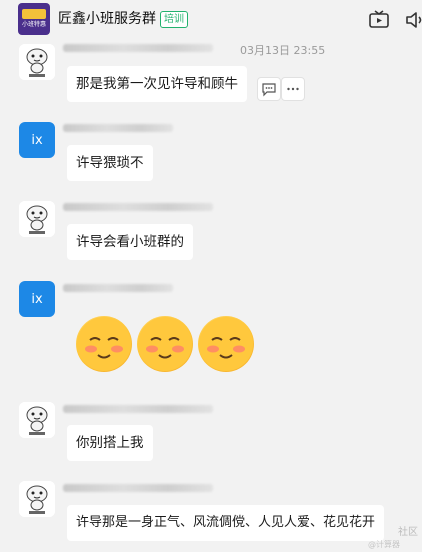 The height and width of the screenshot is (552, 422). Describe the element at coordinates (379, 20) in the screenshot. I see `tv-icon` at that location.